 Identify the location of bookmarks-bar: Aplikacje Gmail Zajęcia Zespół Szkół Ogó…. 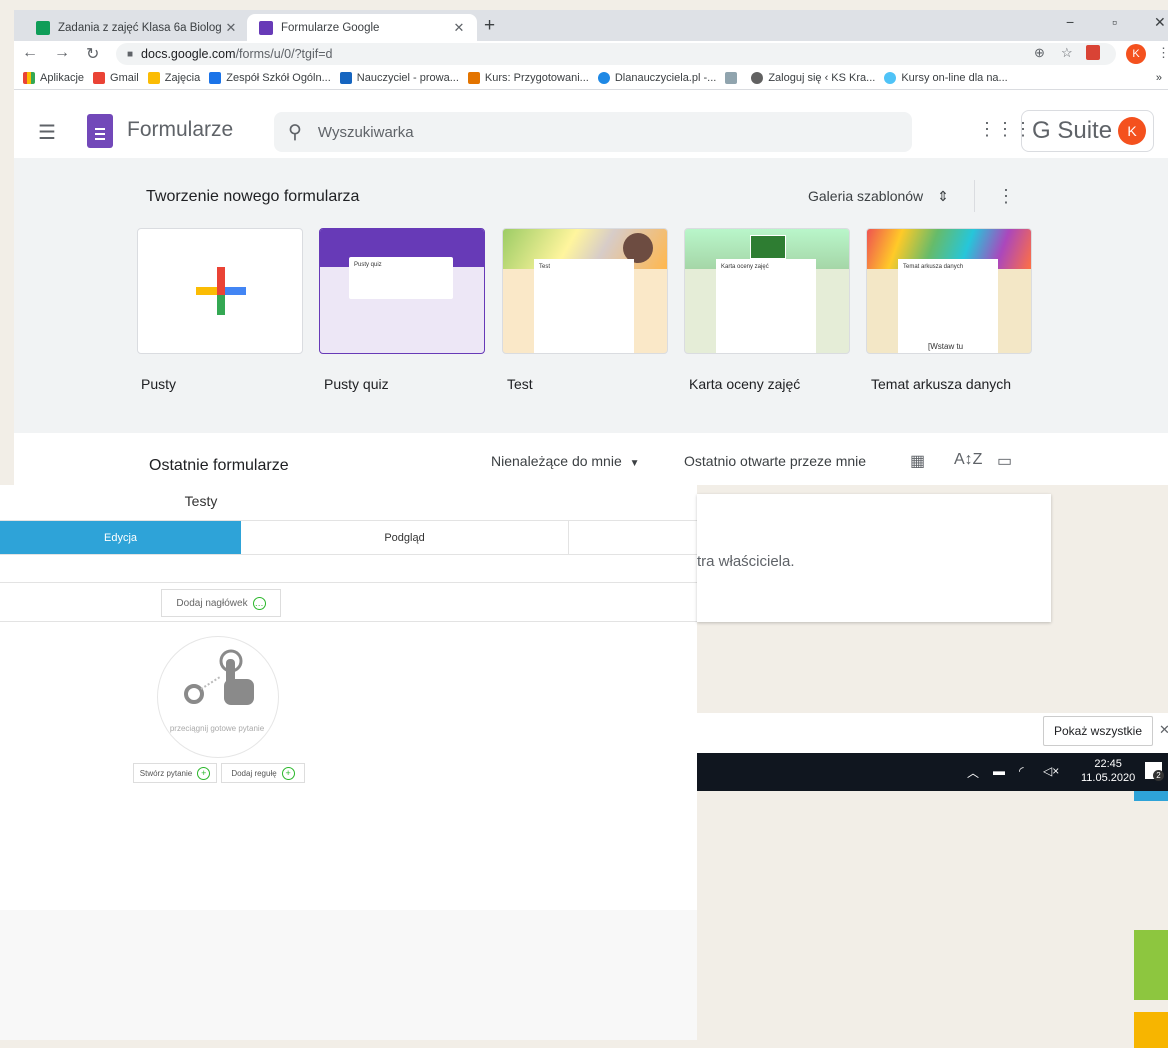
(591, 78).